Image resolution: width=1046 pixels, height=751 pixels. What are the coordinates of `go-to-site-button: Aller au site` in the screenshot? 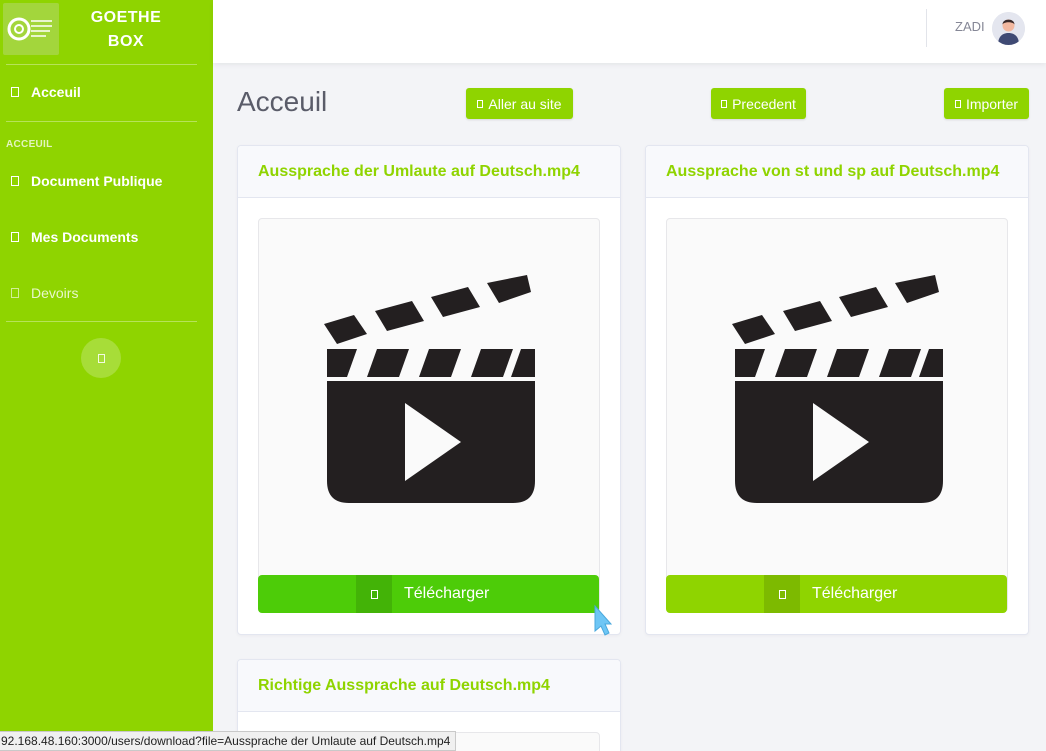 It's located at (519, 103).